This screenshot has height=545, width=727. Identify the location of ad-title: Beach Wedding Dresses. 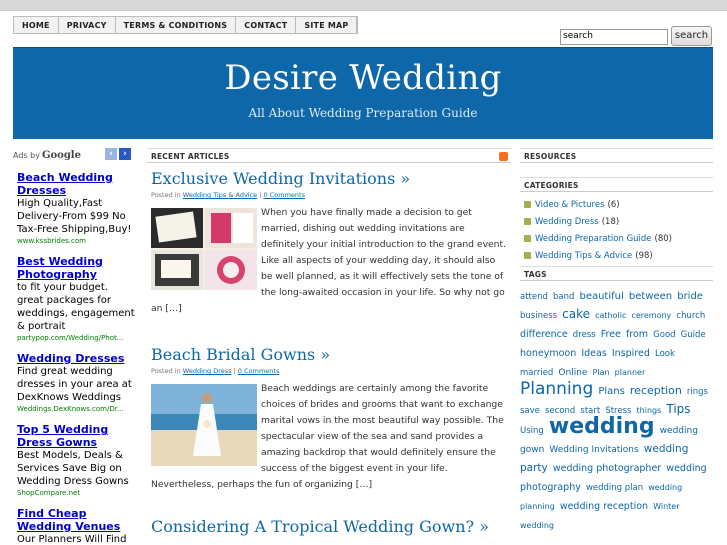
(76, 184).